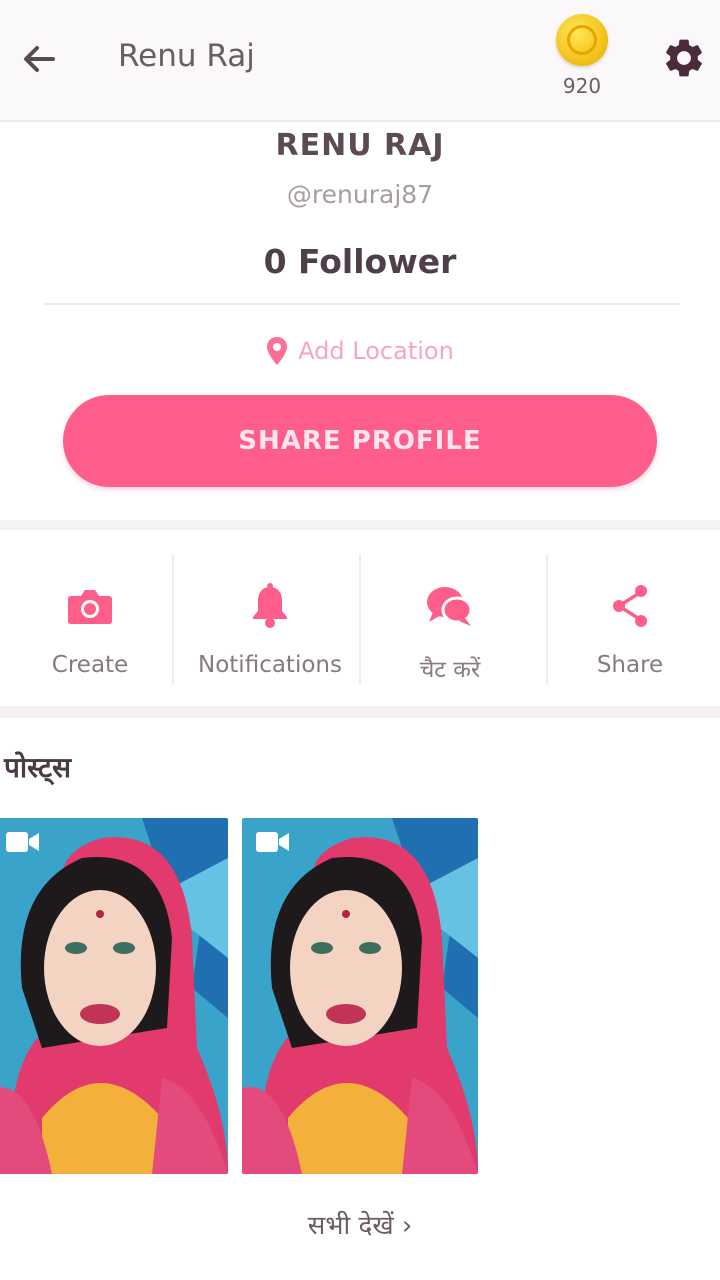 This screenshot has height=1280, width=720. I want to click on profile-handle: @renuraj87, so click(360, 194).